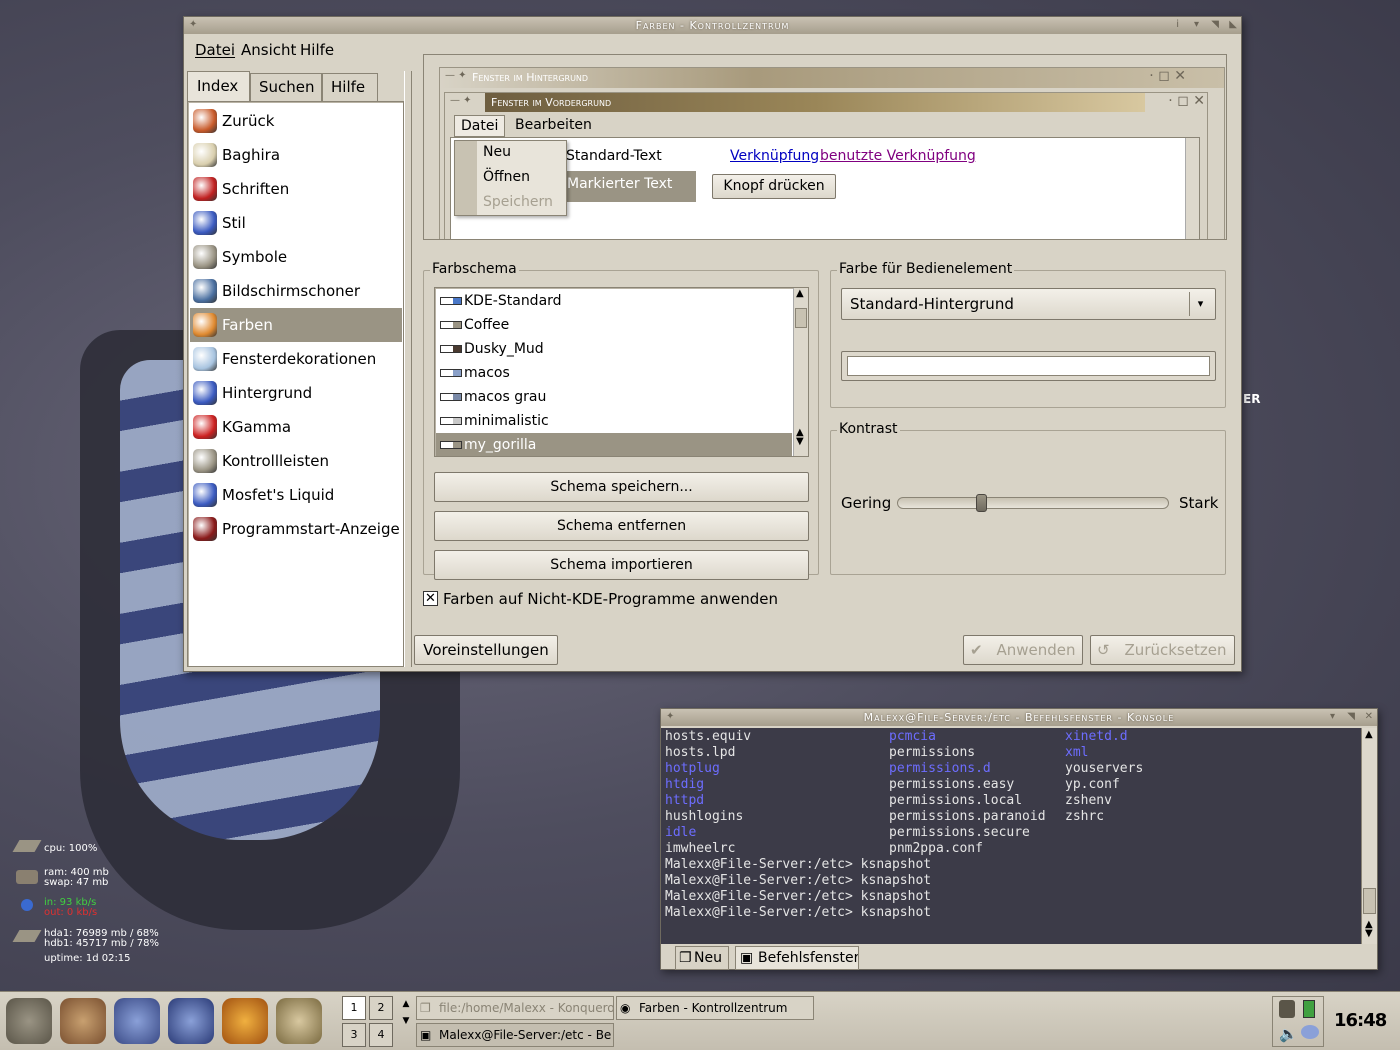 The width and height of the screenshot is (1400, 1050). What do you see at coordinates (513, 301) in the screenshot?
I see `scheme-item-label: KDE-Standard` at bounding box center [513, 301].